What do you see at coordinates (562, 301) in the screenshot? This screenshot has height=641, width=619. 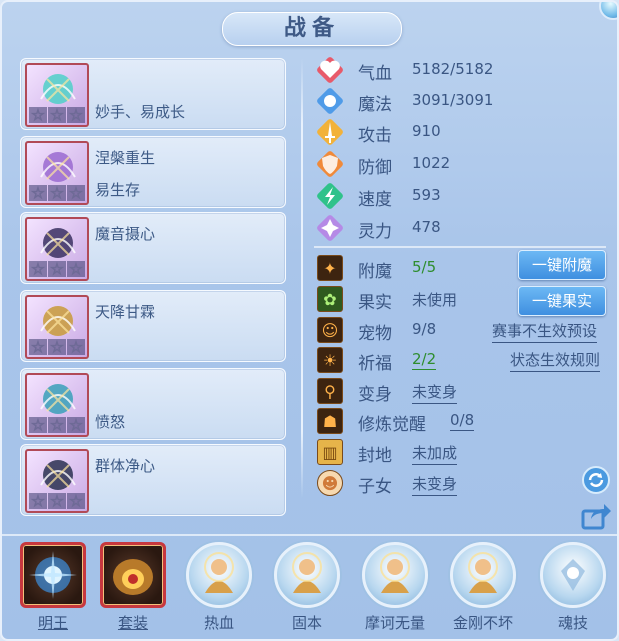 I see `one-click-fruit-button: 一键果实` at bounding box center [562, 301].